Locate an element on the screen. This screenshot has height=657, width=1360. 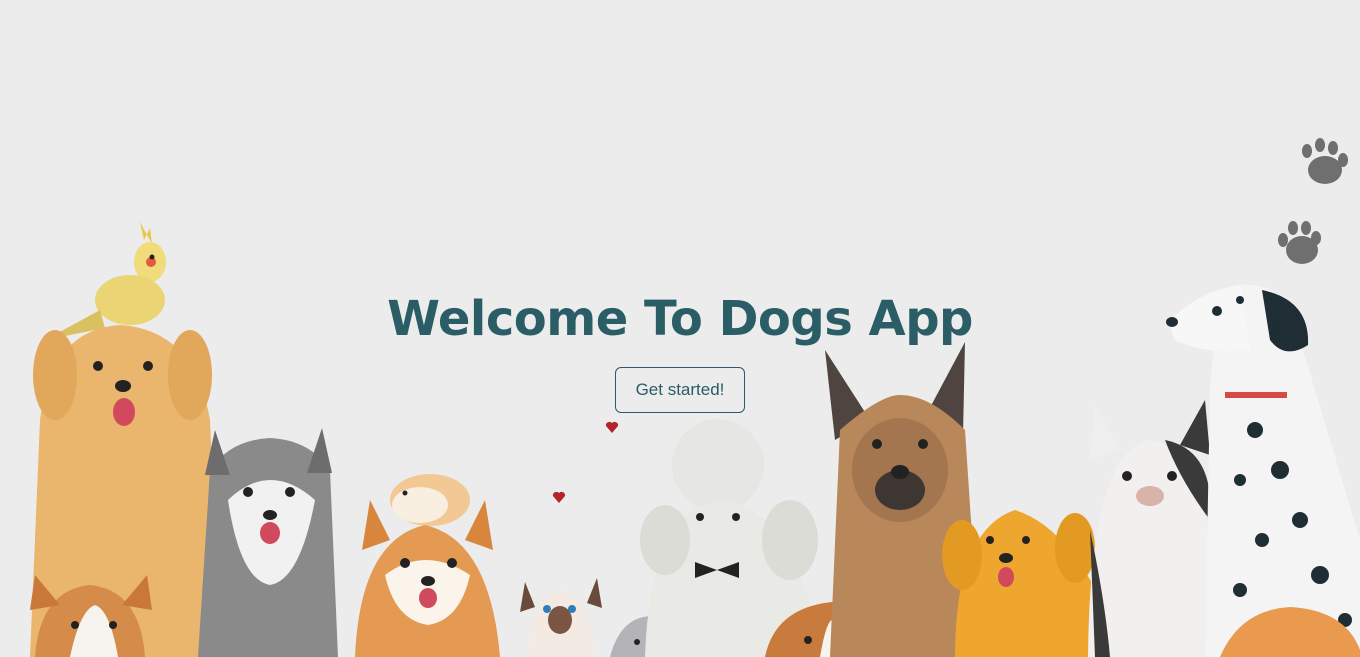
husky-dog is located at coordinates (268, 542).